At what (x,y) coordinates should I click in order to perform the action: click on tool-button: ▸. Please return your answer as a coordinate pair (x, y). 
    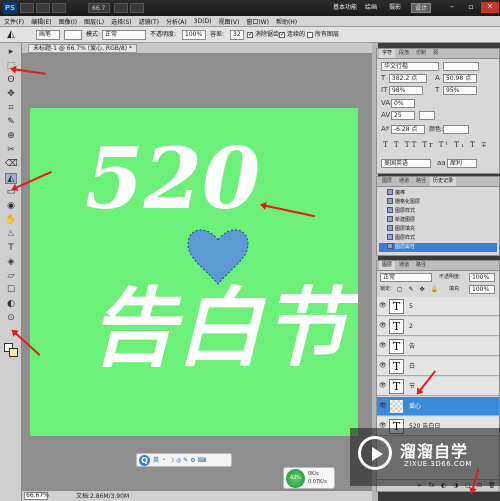
    Looking at the image, I should click on (11, 52).